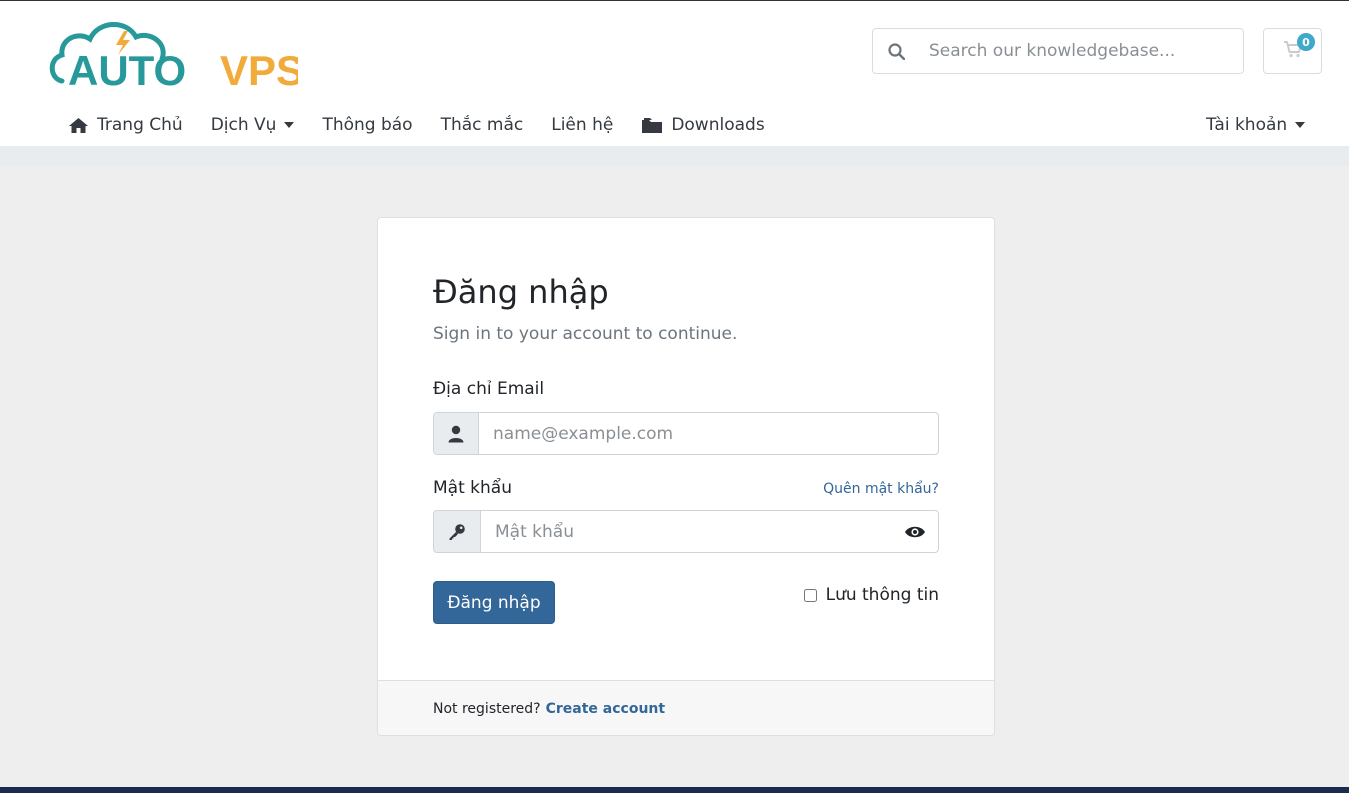  Describe the element at coordinates (674, 790) in the screenshot. I see `page-footer` at that location.